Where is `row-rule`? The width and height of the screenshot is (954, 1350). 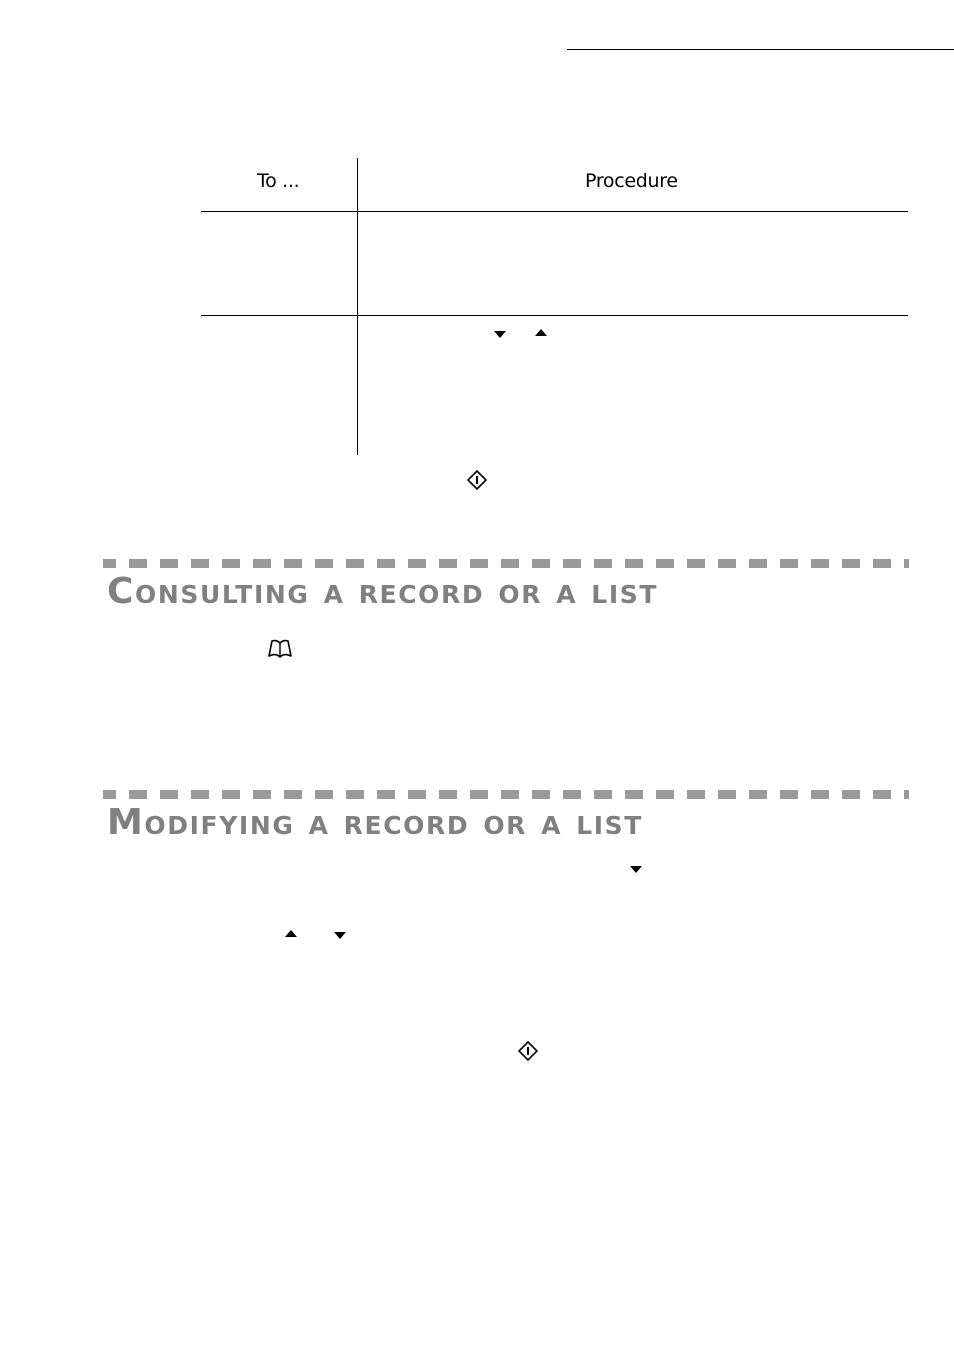 row-rule is located at coordinates (554, 315).